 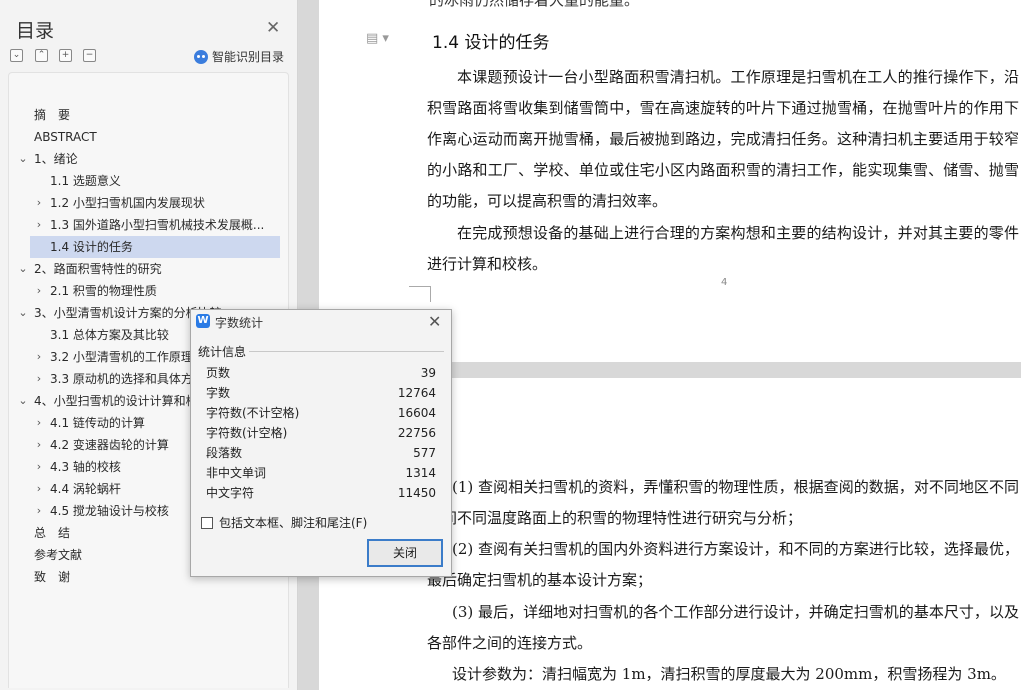 I want to click on stat-key: 非中文单词, so click(x=236, y=473).